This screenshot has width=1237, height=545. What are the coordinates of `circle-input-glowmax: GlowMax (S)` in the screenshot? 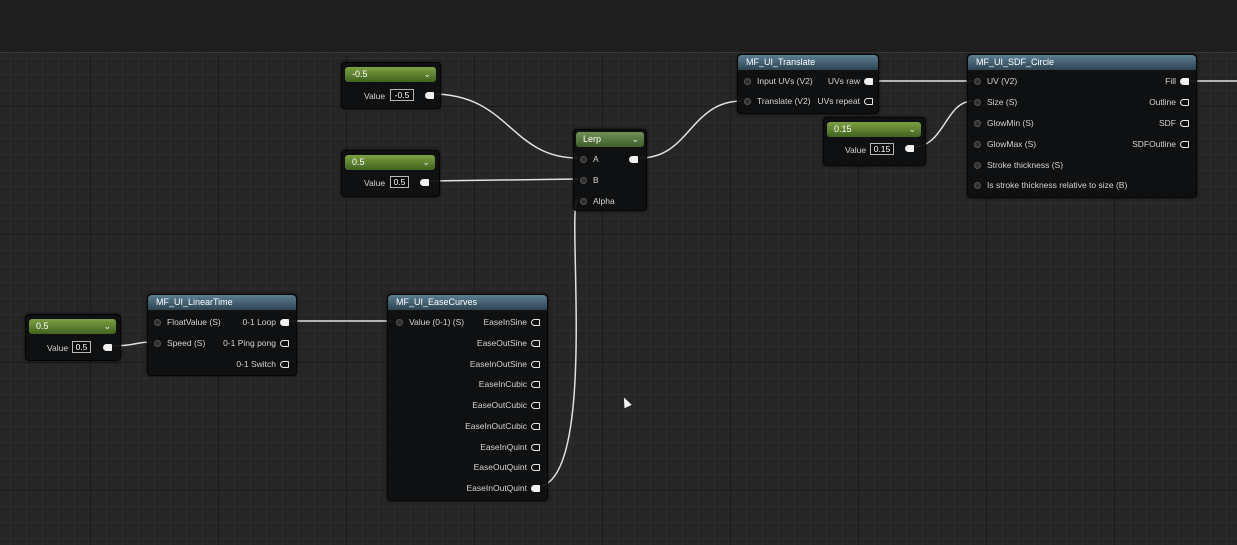 It's located at (1012, 144).